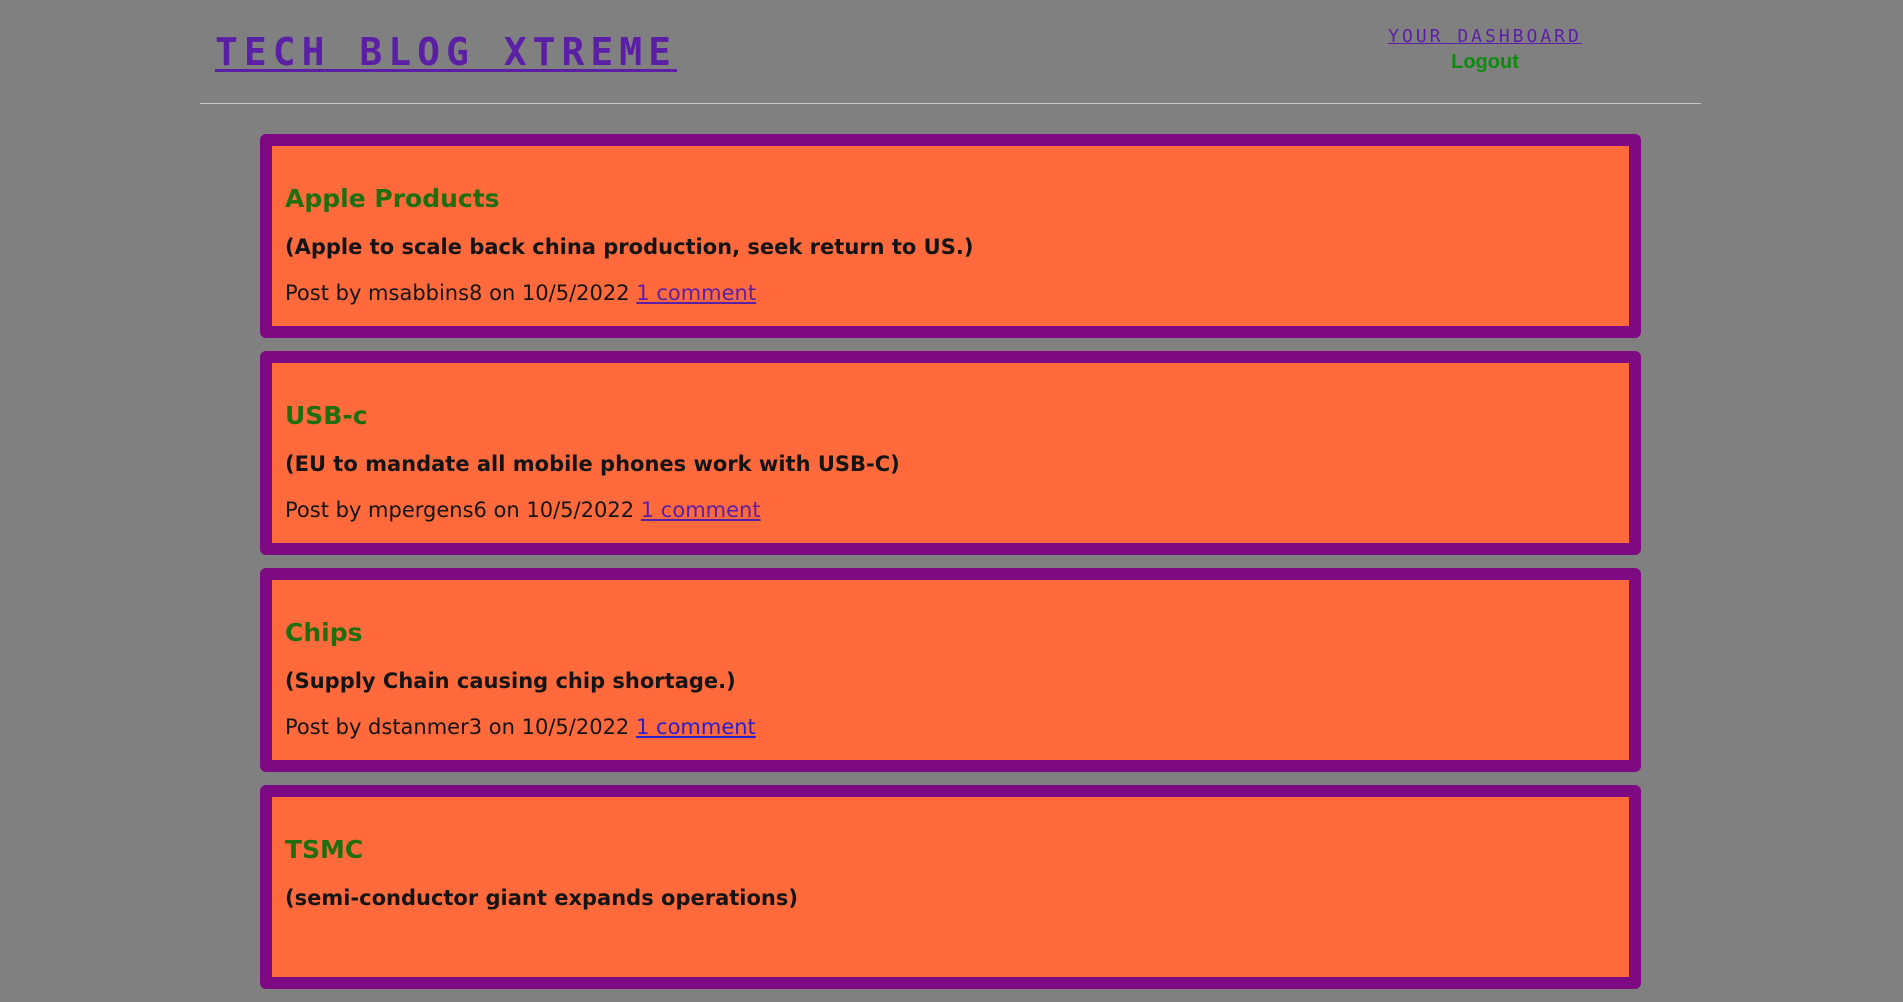 This screenshot has height=1002, width=1903. I want to click on post-title: USB-c, so click(326, 415).